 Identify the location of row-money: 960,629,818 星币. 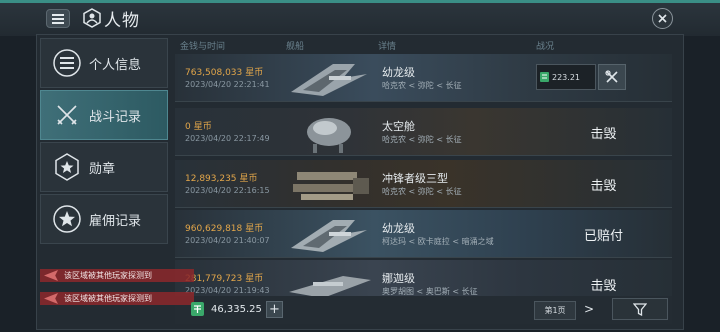
(224, 227).